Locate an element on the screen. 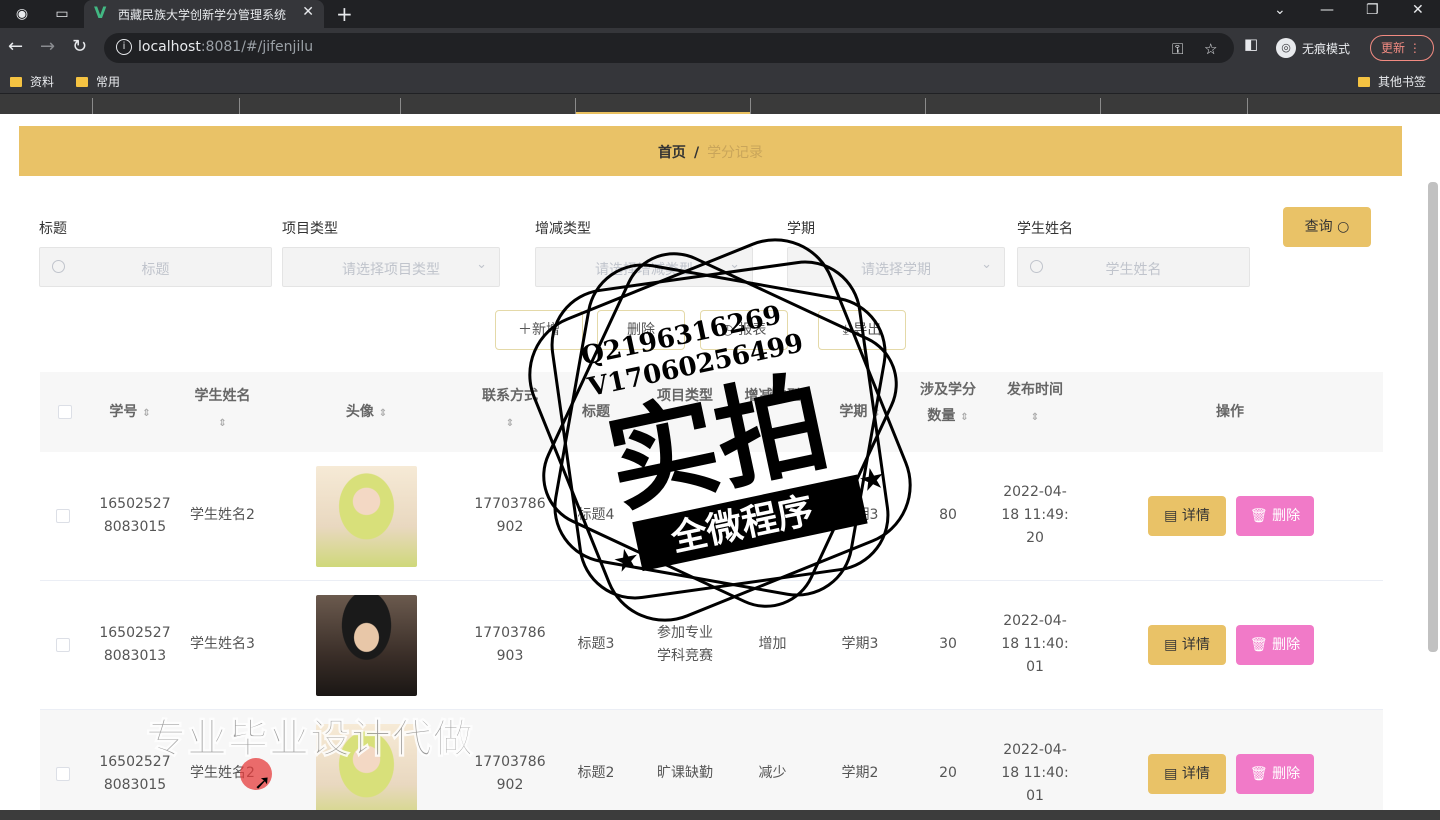  breadcrumb-home: 首页 is located at coordinates (672, 153).